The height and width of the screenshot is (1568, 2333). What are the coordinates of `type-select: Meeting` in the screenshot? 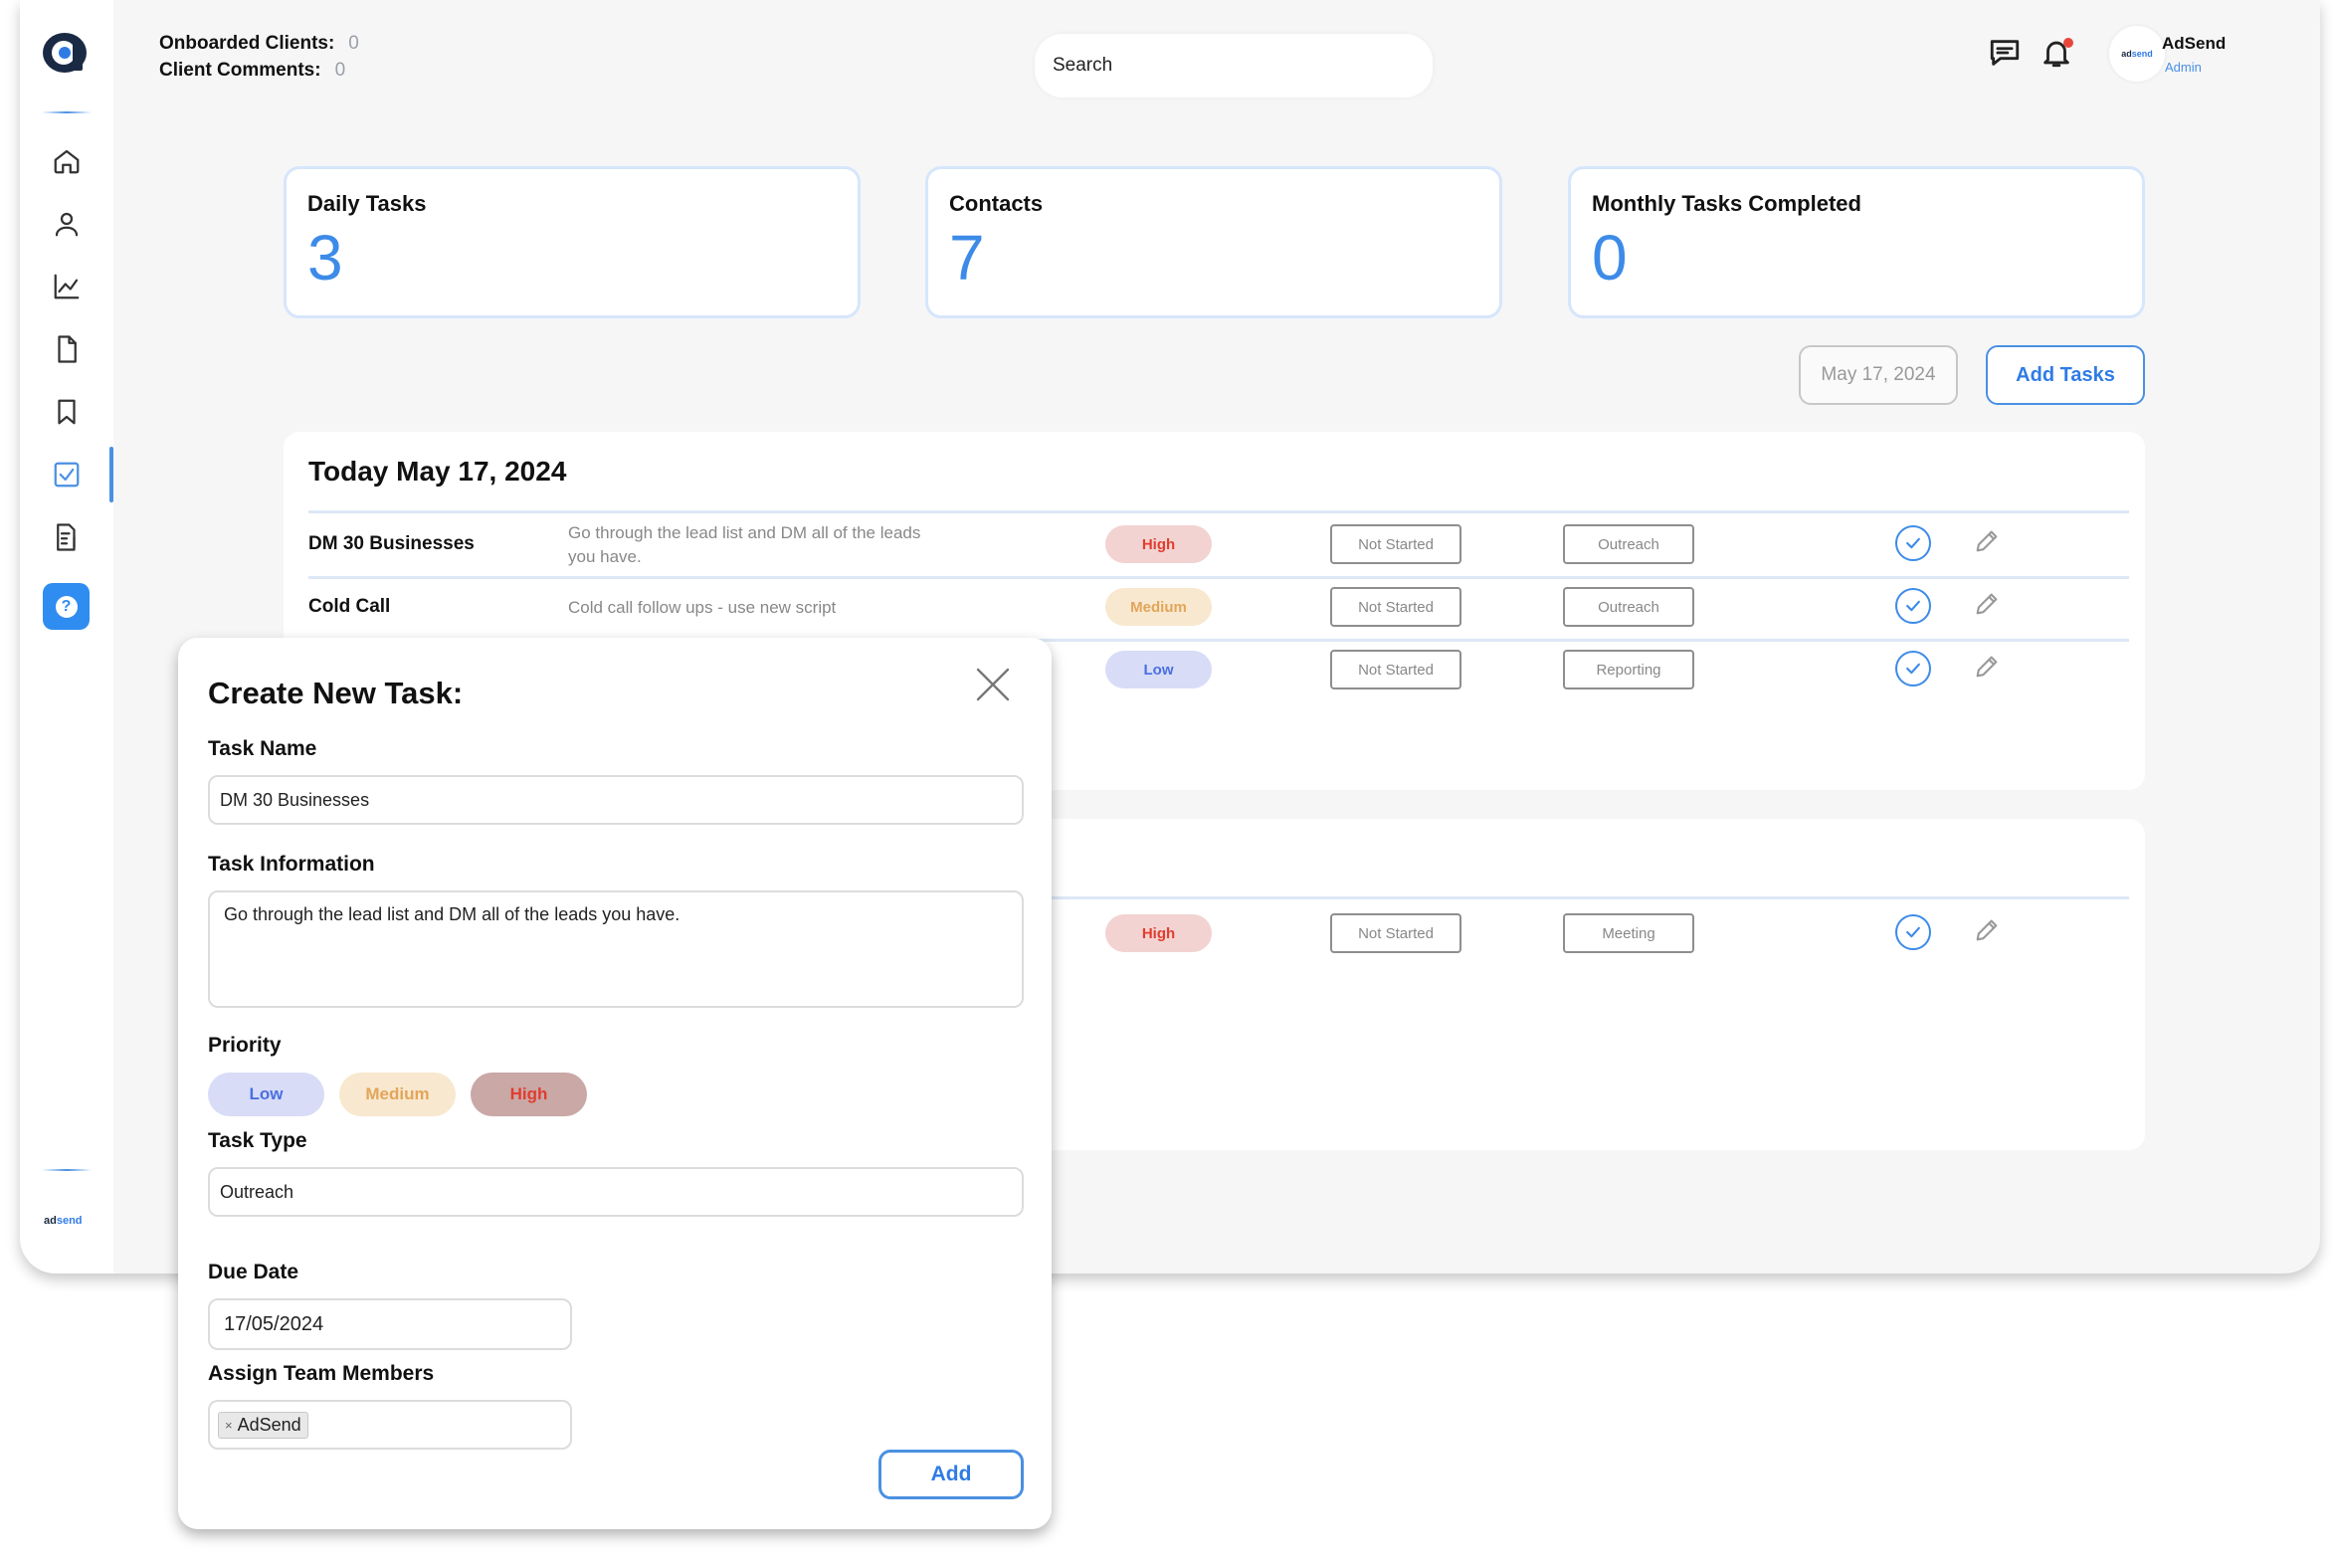 It's located at (1629, 933).